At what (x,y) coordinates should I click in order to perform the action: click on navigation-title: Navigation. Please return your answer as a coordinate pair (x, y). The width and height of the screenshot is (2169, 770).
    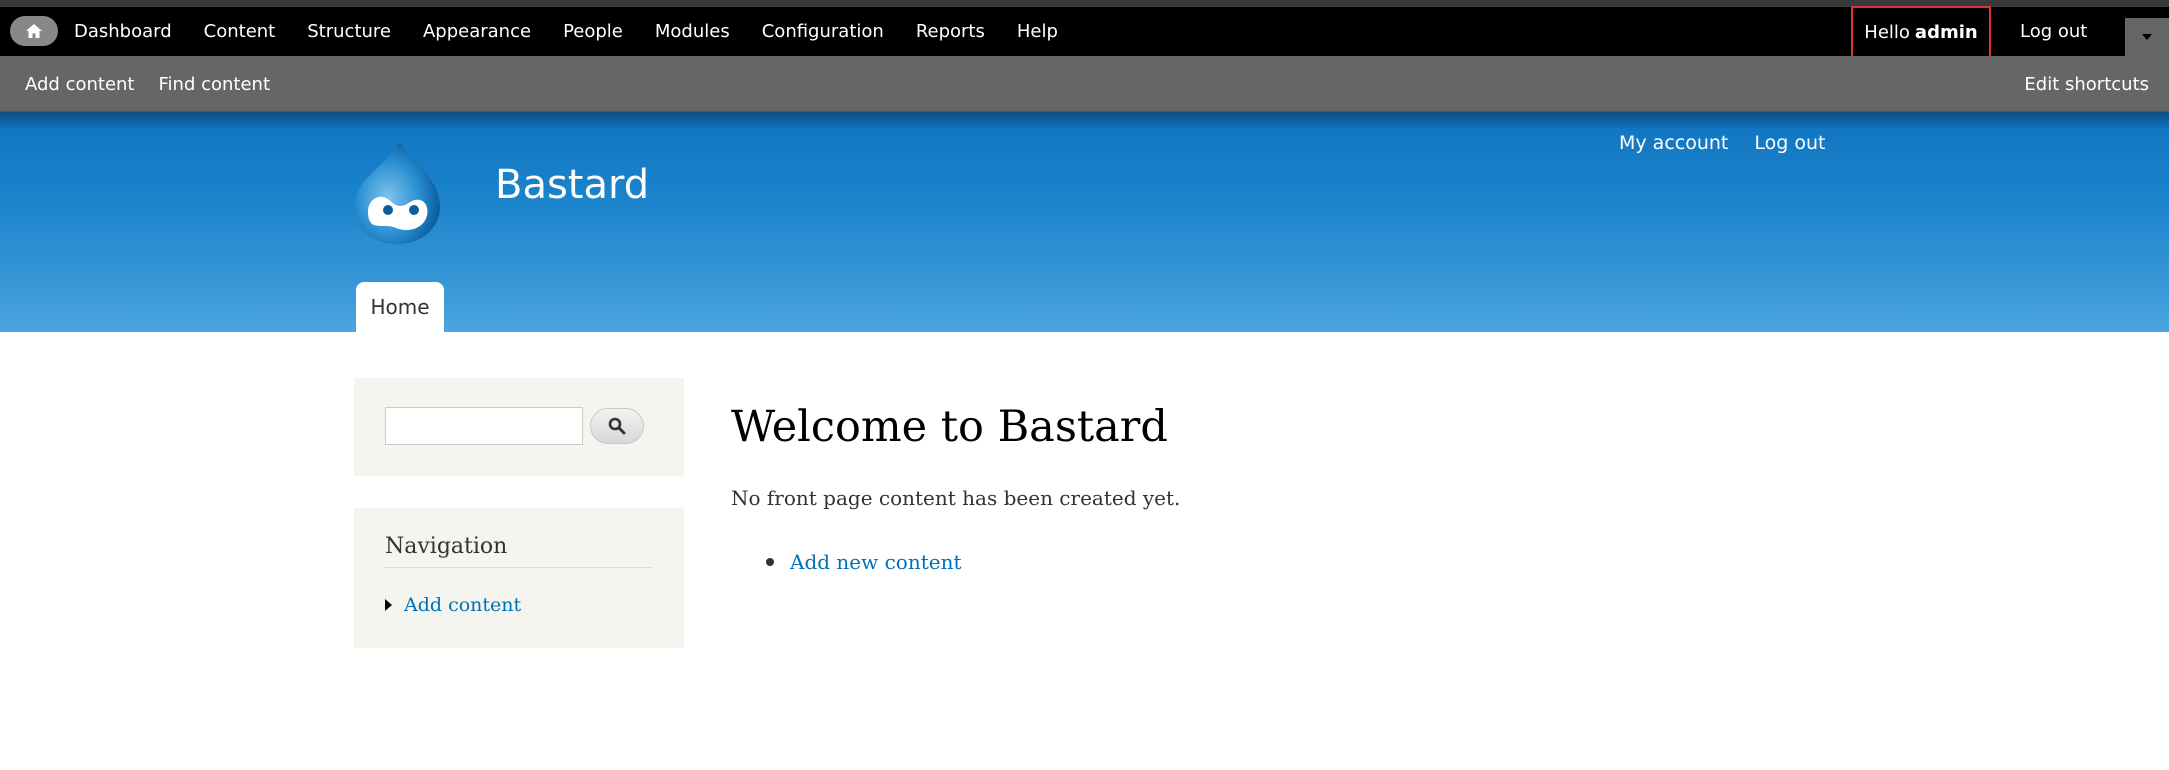
    Looking at the image, I should click on (519, 551).